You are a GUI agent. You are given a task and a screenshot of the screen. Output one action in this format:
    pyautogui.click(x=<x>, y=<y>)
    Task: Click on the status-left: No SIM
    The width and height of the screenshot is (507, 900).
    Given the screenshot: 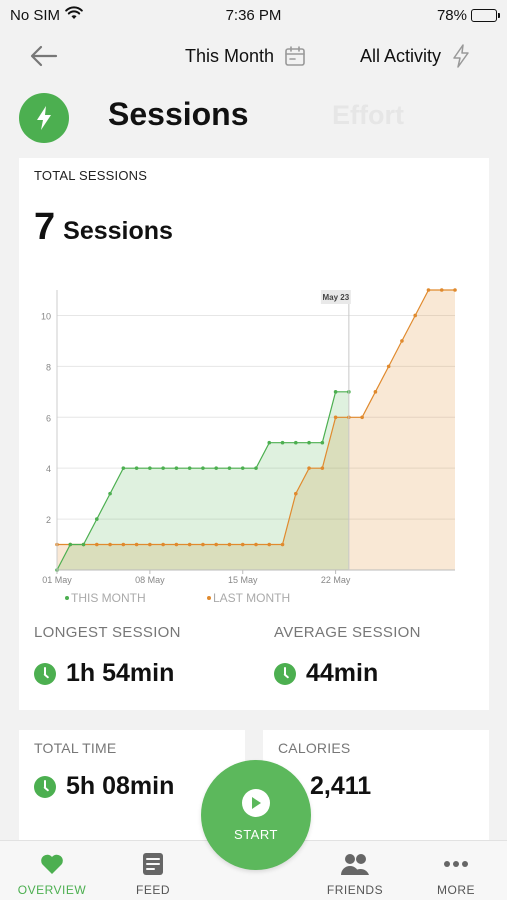 What is the action you would take?
    pyautogui.click(x=46, y=15)
    